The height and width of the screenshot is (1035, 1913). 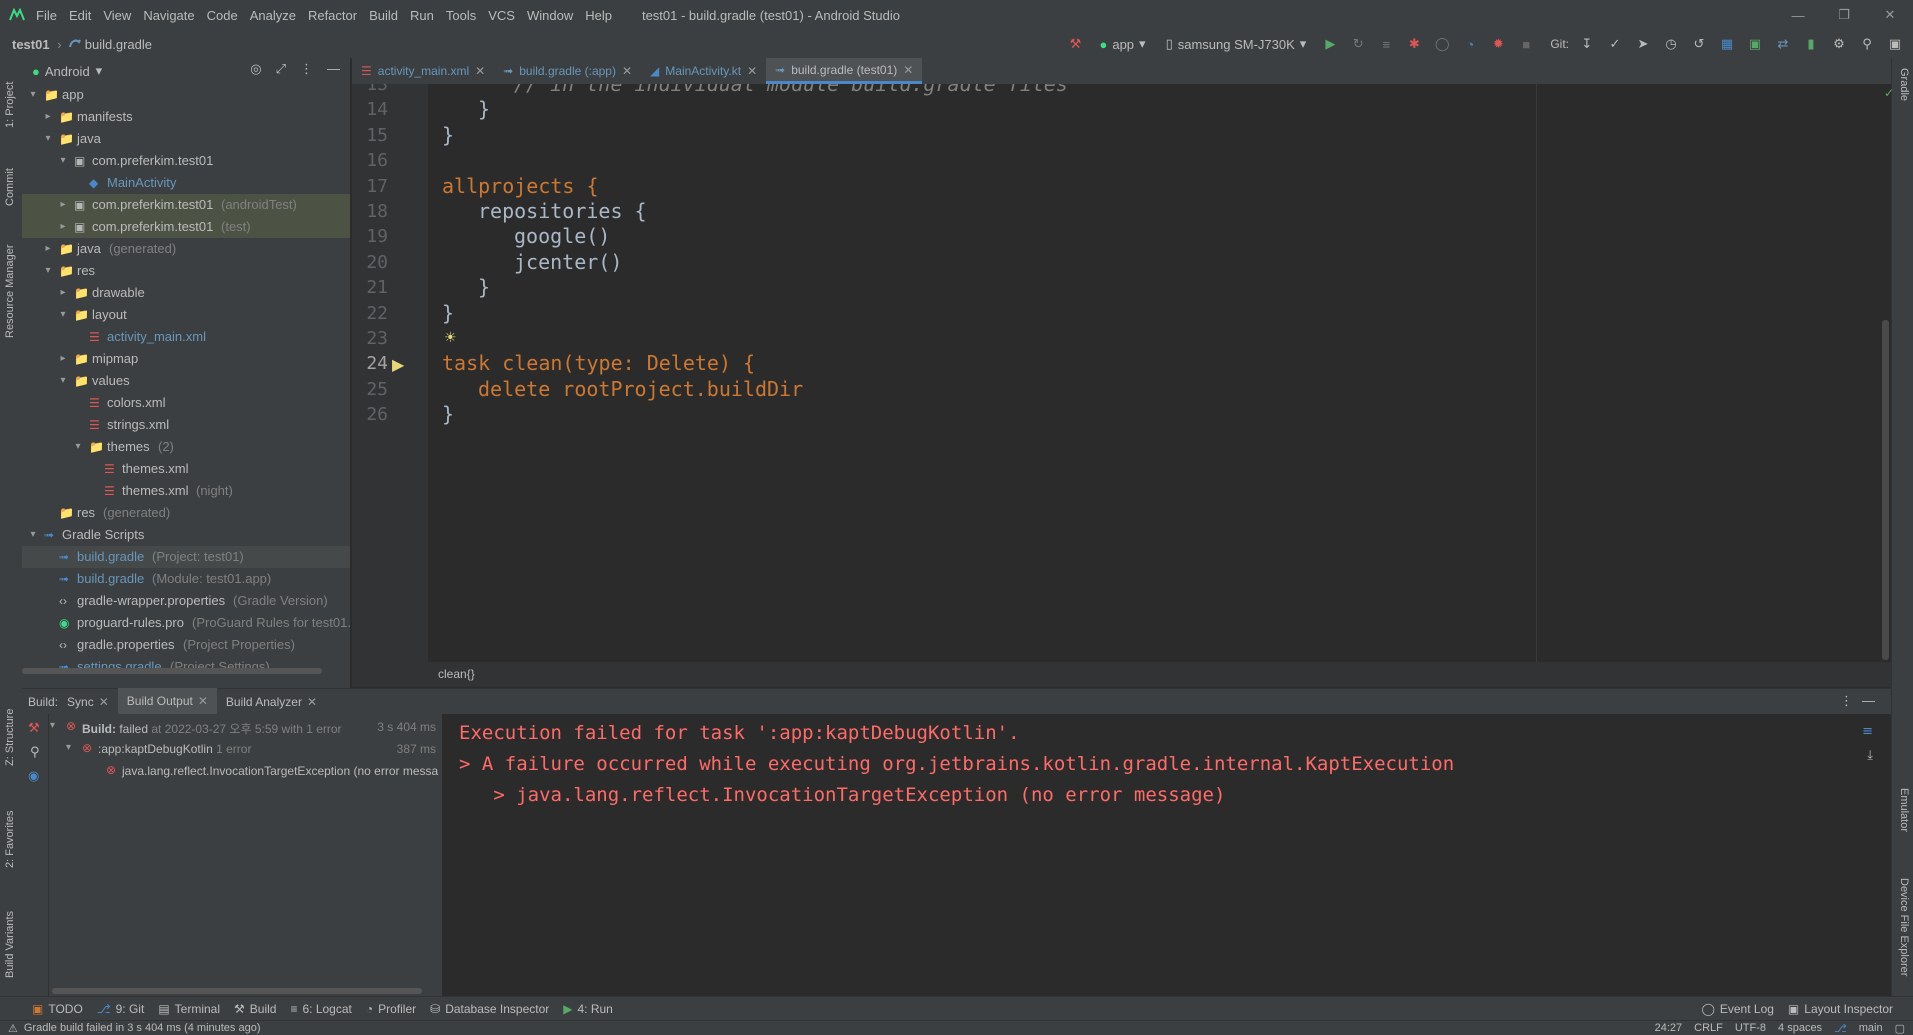 What do you see at coordinates (67, 71) in the screenshot?
I see `project-view-select: Android` at bounding box center [67, 71].